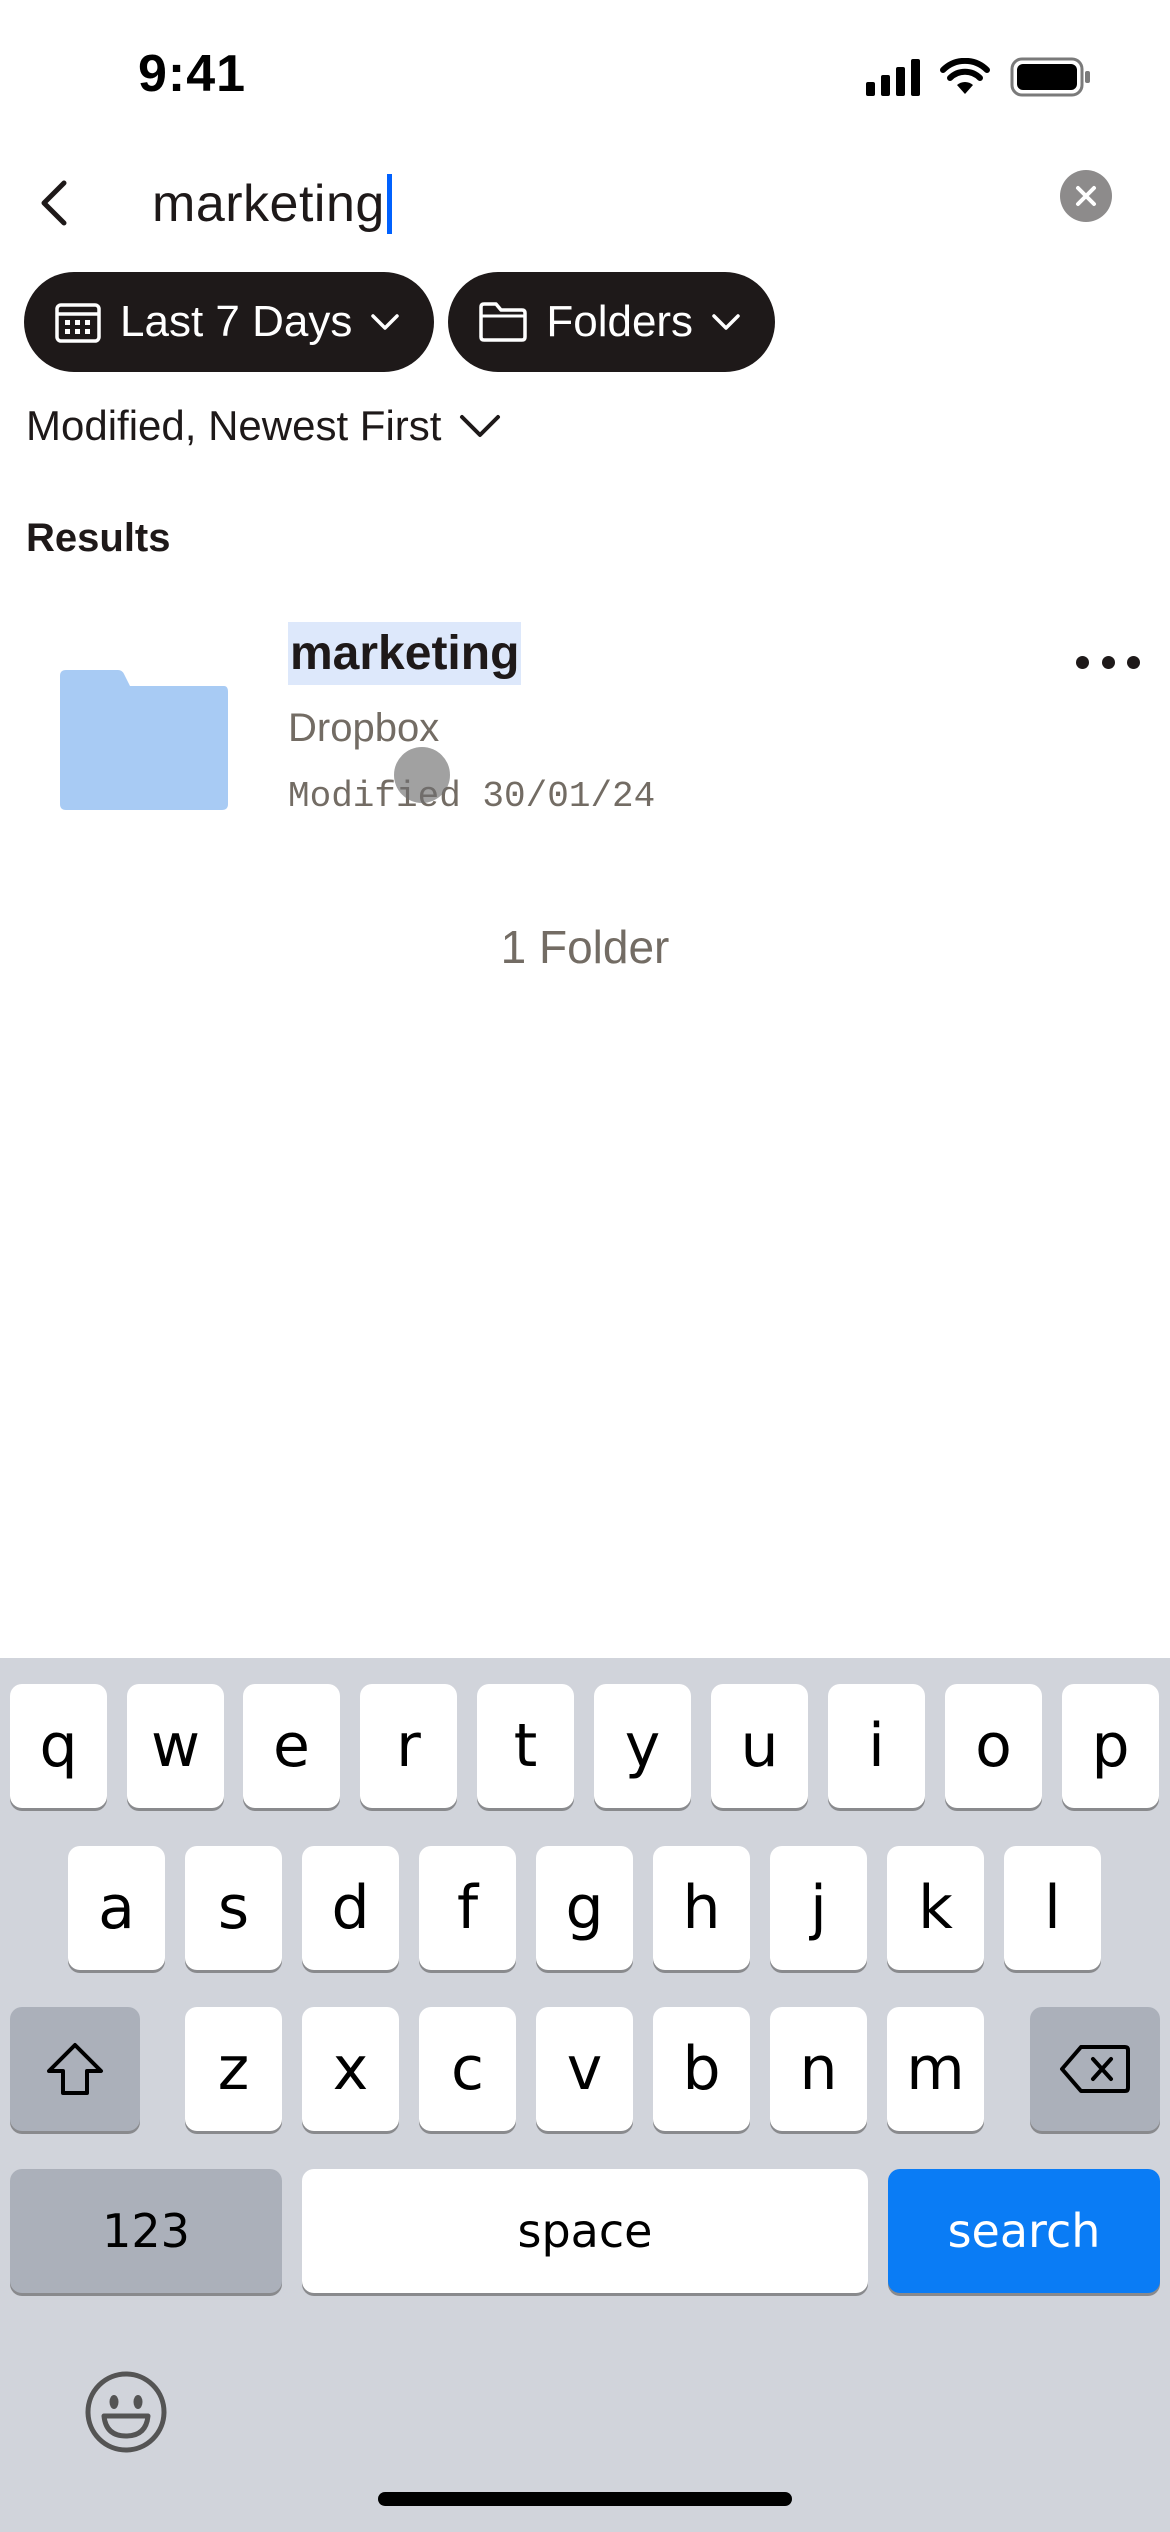  Describe the element at coordinates (350, 2069) in the screenshot. I see `key-x: x` at that location.